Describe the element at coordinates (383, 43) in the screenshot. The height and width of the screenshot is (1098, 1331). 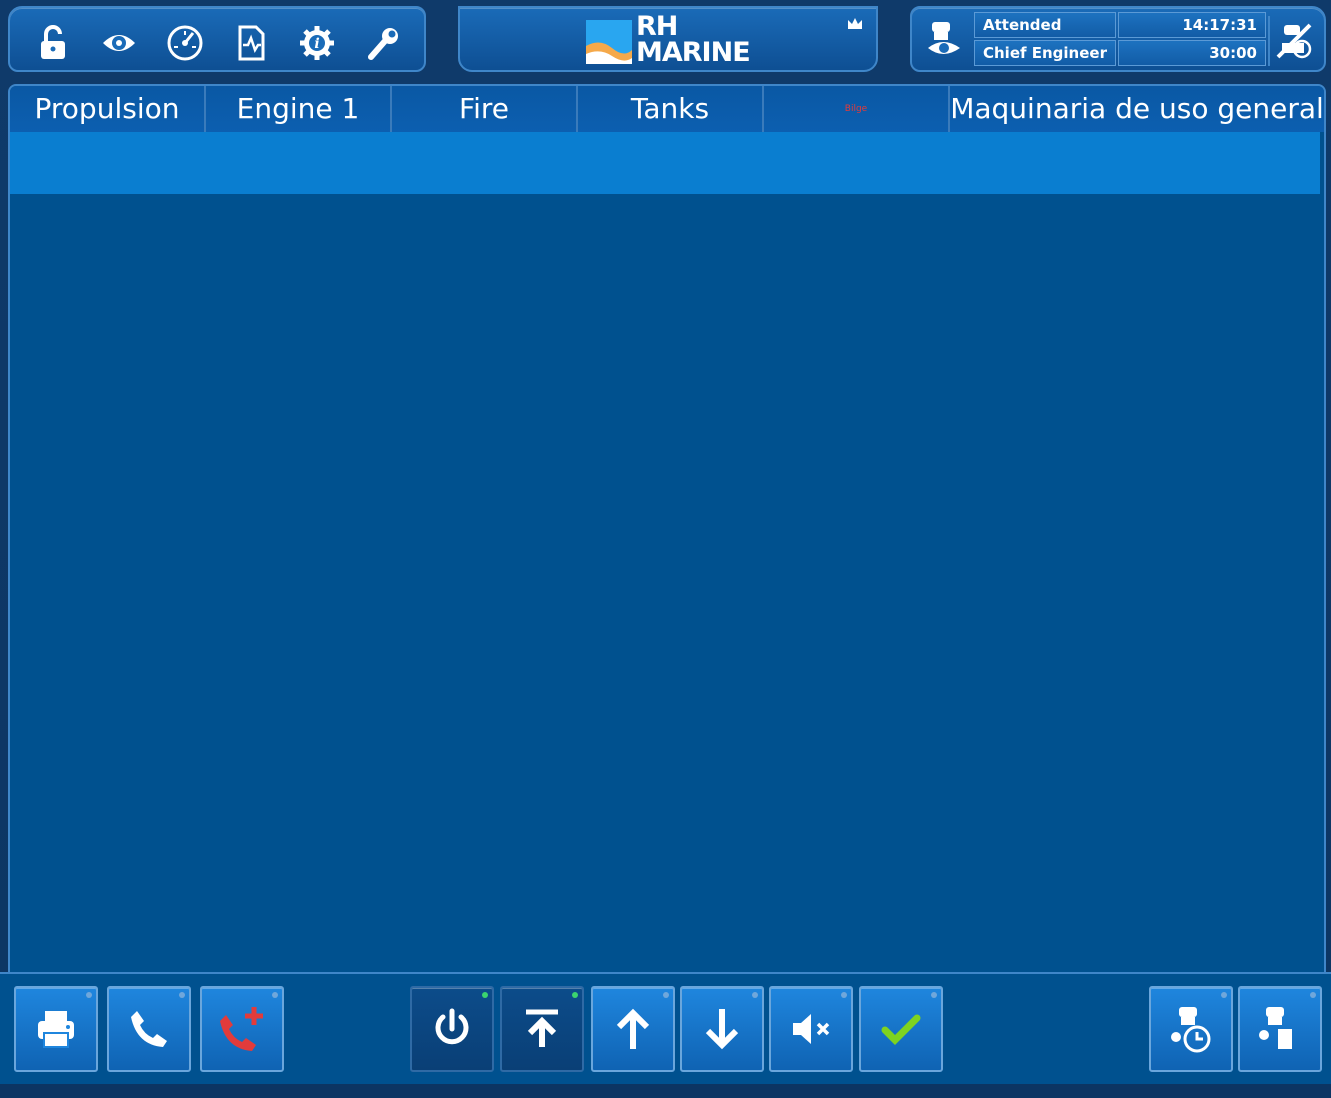
I see `wrench-icon` at that location.